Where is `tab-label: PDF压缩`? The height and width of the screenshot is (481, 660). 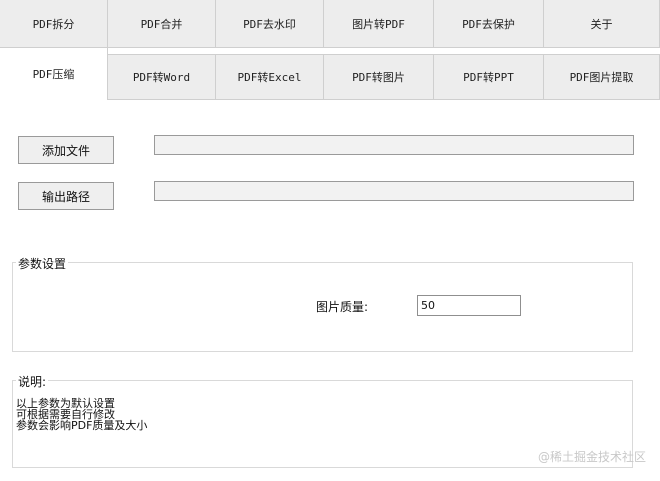 tab-label: PDF压缩 is located at coordinates (53, 74).